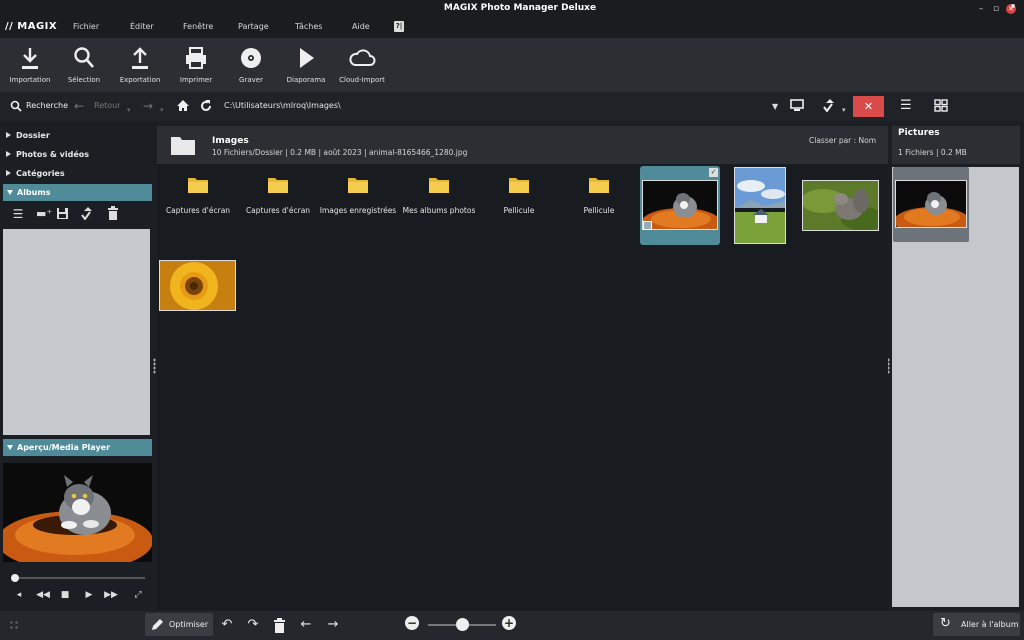 The width and height of the screenshot is (1024, 640). I want to click on folder-title: Images, so click(230, 141).